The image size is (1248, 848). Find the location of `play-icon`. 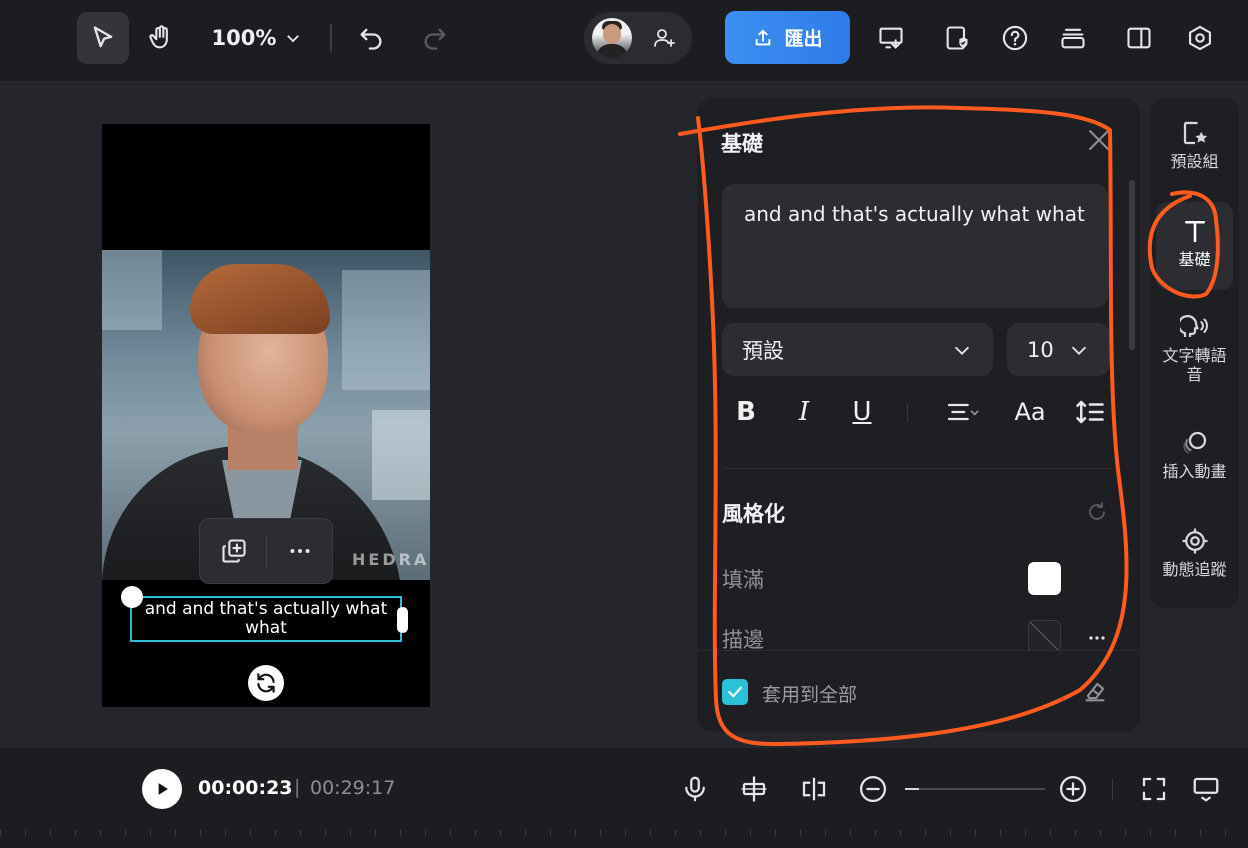

play-icon is located at coordinates (163, 789).